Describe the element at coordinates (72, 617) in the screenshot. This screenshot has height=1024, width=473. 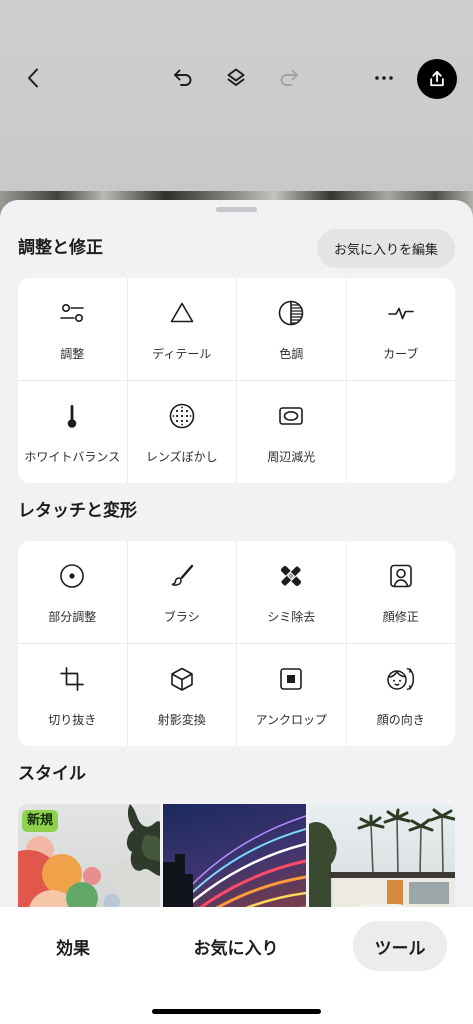
I see `tool-label: 部分調整` at that location.